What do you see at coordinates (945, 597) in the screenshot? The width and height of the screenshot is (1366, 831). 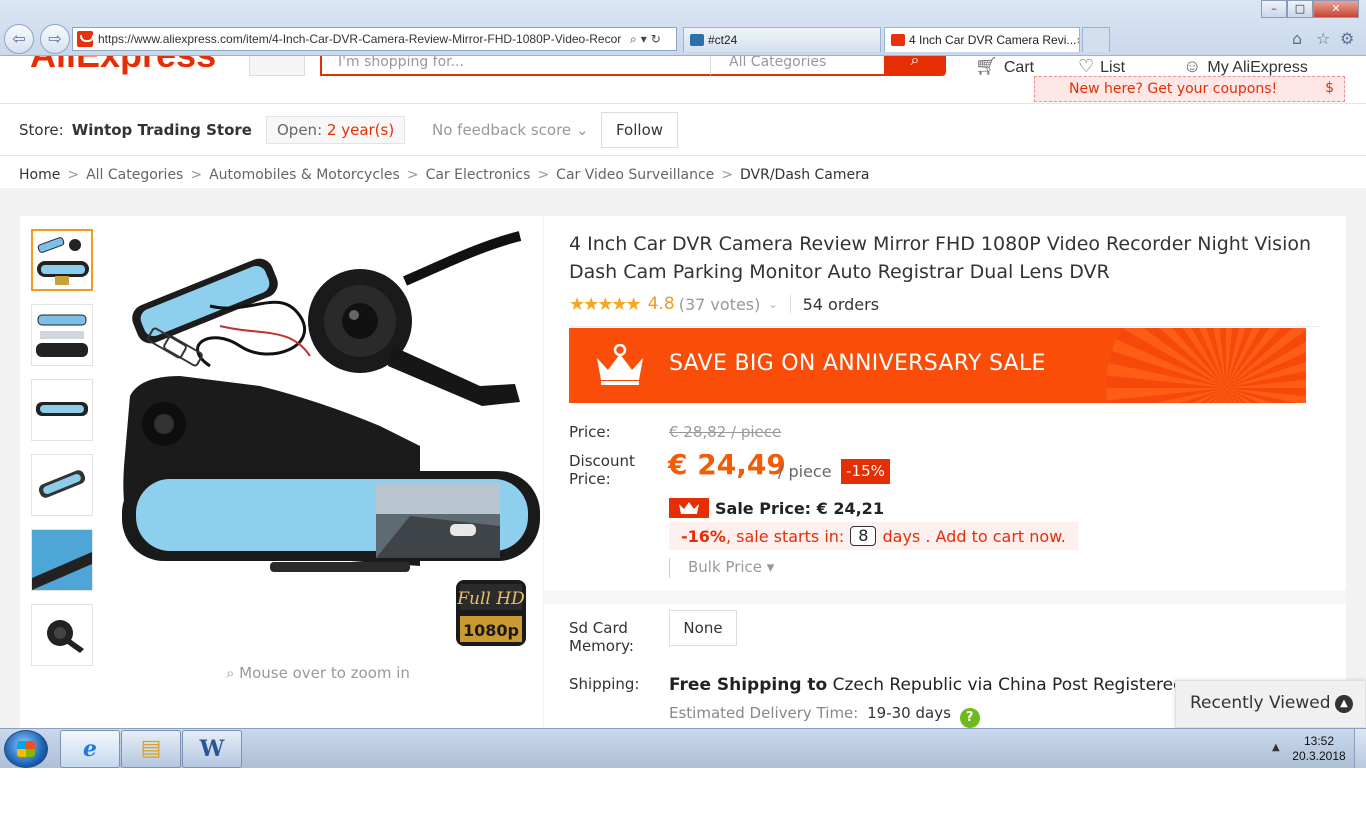 I see `section-separator` at bounding box center [945, 597].